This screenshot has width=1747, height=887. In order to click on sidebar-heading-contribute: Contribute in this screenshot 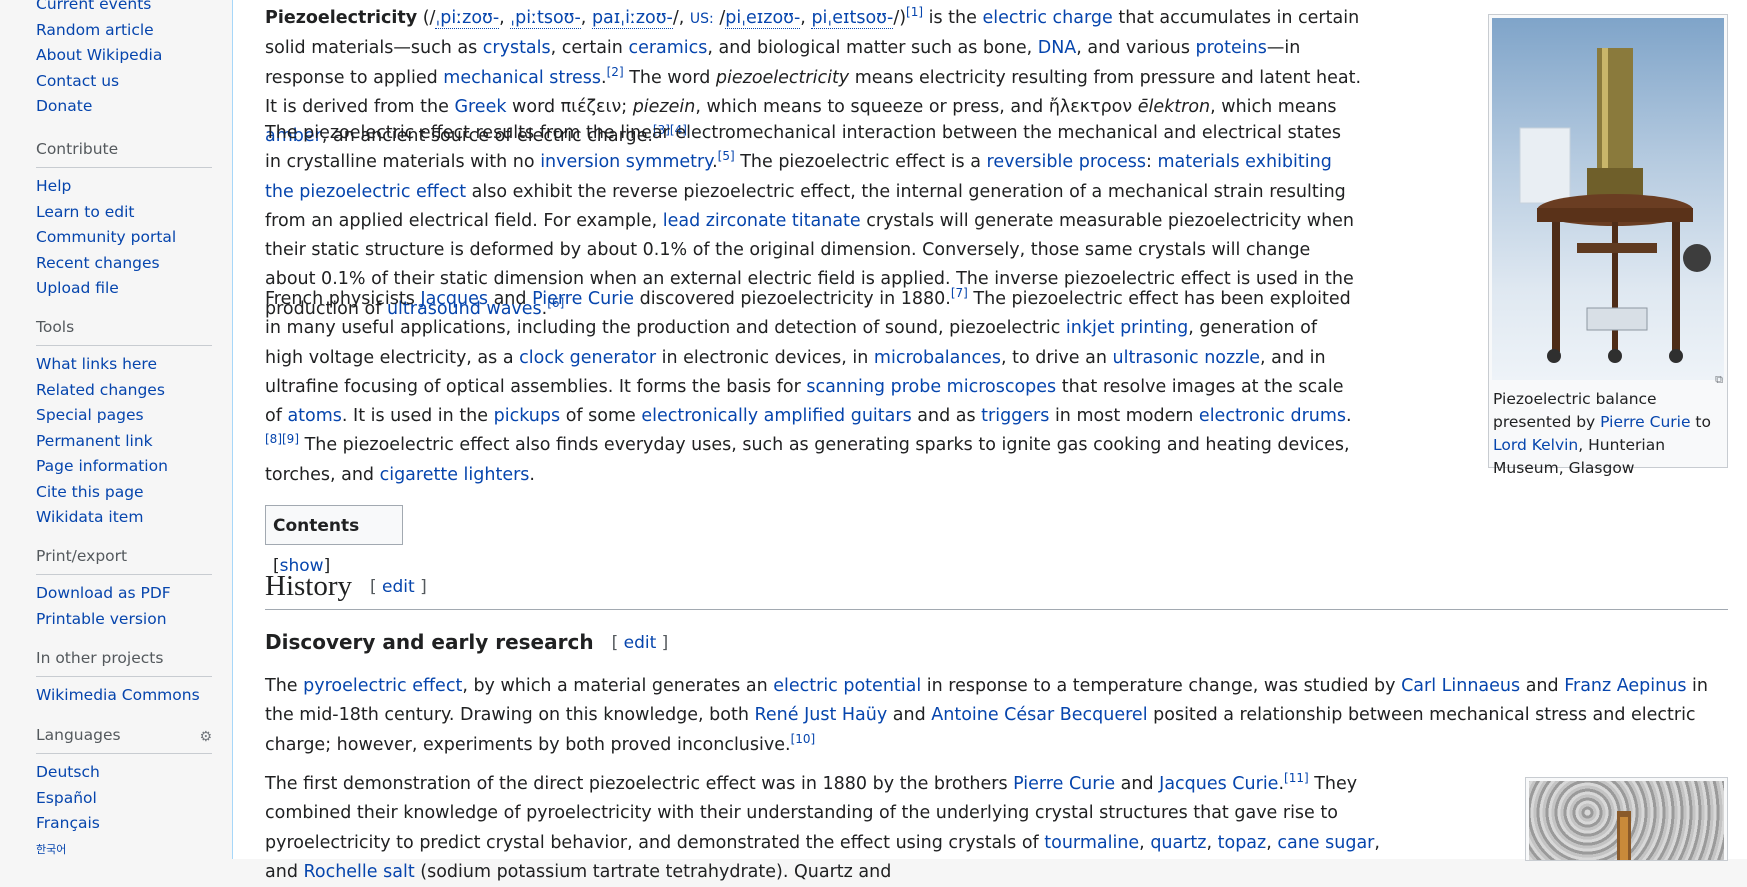, I will do `click(124, 153)`.